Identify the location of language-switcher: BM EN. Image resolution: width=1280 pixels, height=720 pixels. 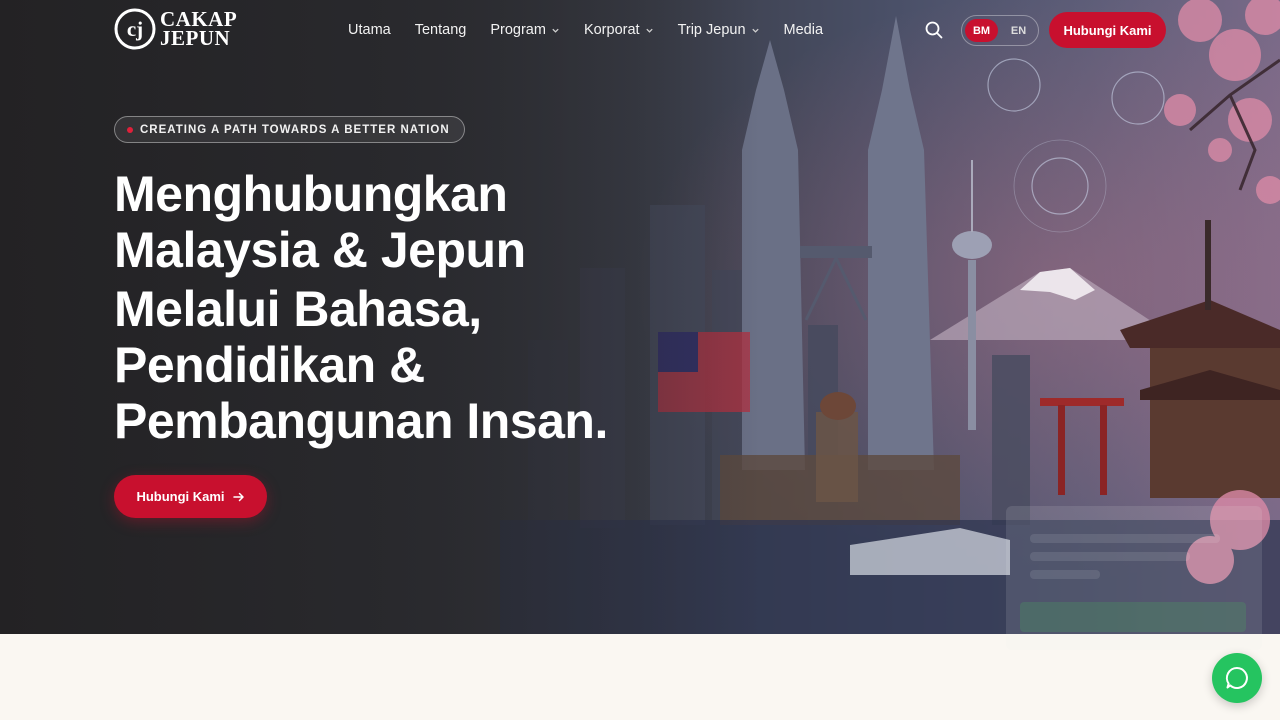
(1000, 30).